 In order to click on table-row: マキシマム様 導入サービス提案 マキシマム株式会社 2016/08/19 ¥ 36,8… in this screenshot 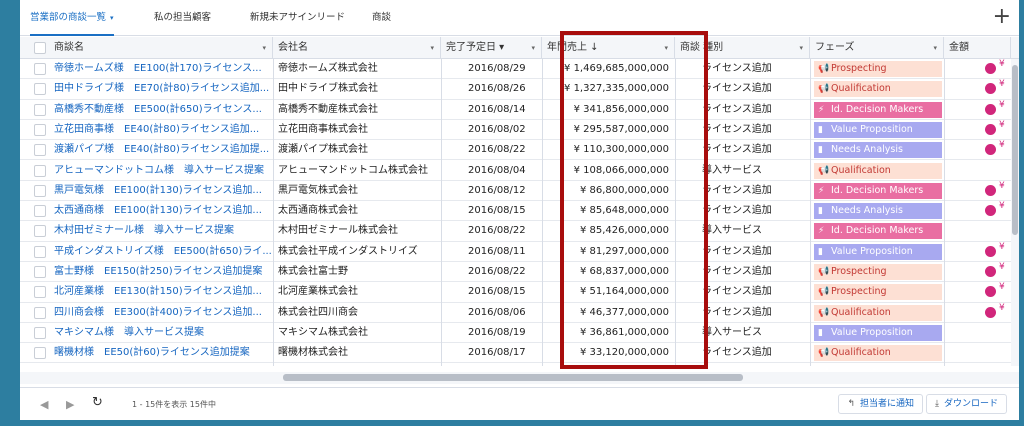, I will do `click(519, 333)`.